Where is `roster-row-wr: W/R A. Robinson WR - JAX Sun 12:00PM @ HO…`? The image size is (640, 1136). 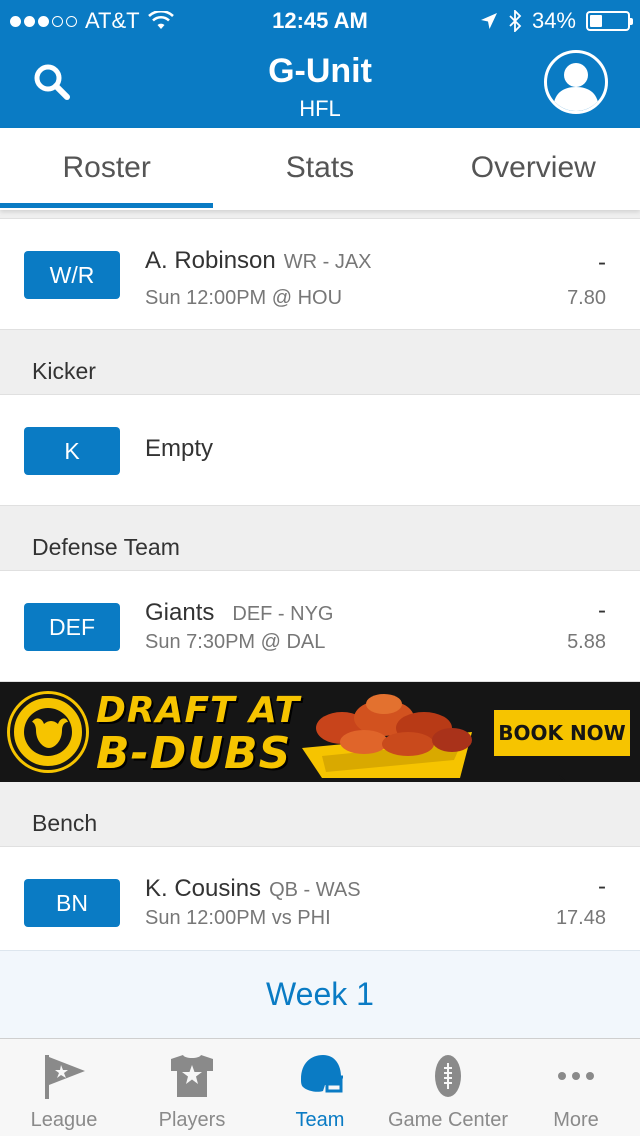 roster-row-wr: W/R A. Robinson WR - JAX Sun 12:00PM @ HO… is located at coordinates (320, 274).